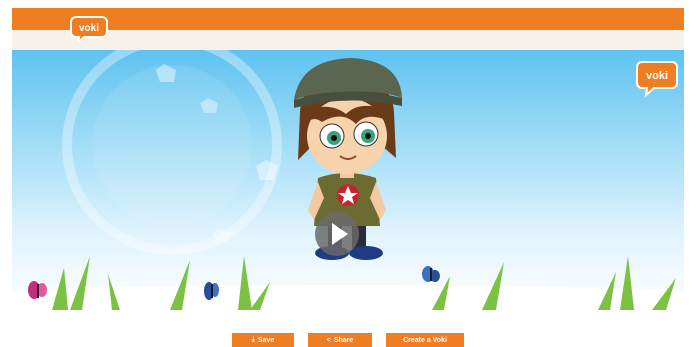  I want to click on share-icon: <, so click(328, 340).